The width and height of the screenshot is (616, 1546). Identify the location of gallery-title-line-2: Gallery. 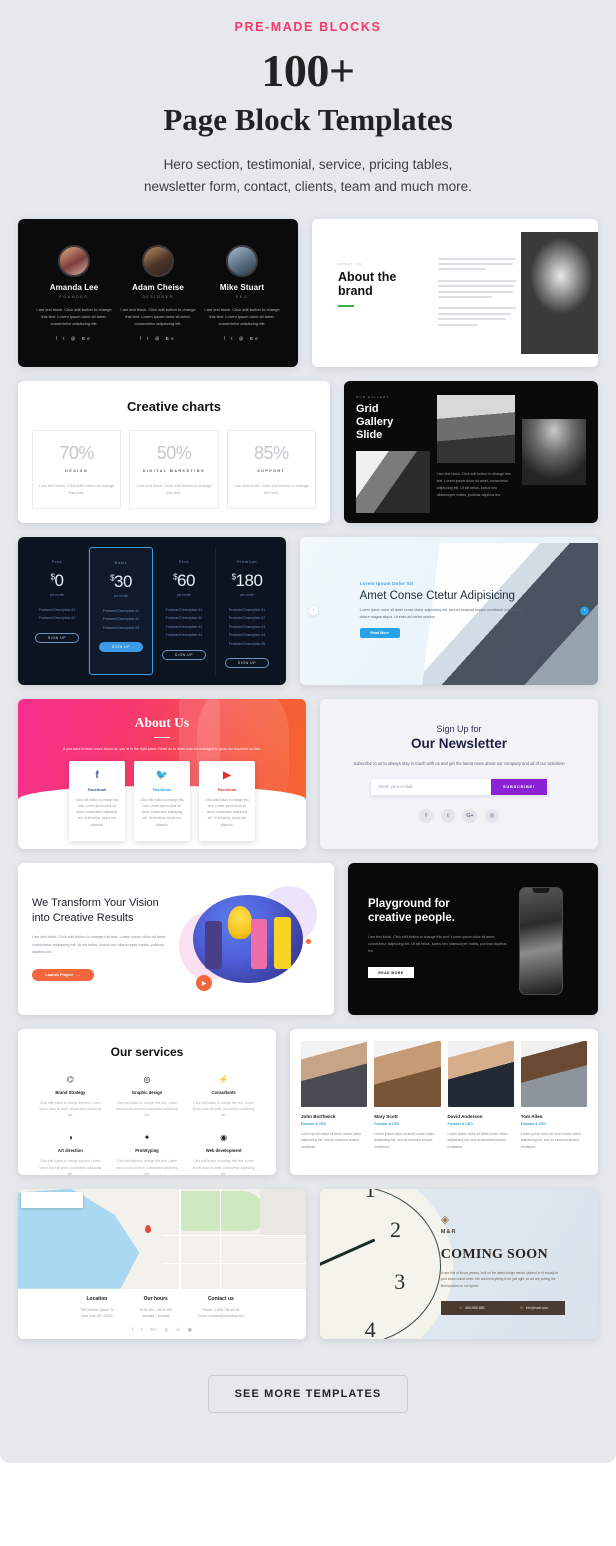
(375, 421).